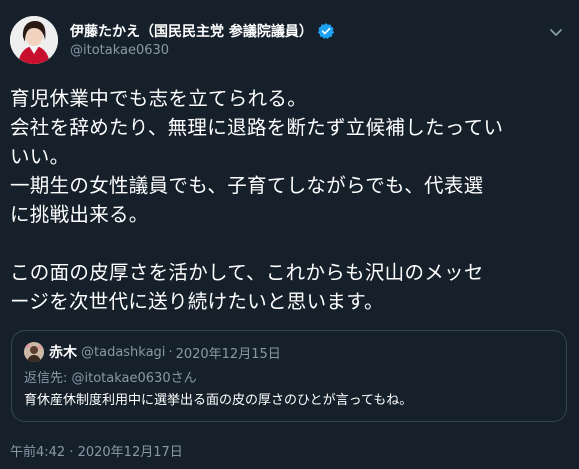 This screenshot has height=469, width=579. I want to click on quoted-author-name: 赤木, so click(63, 353).